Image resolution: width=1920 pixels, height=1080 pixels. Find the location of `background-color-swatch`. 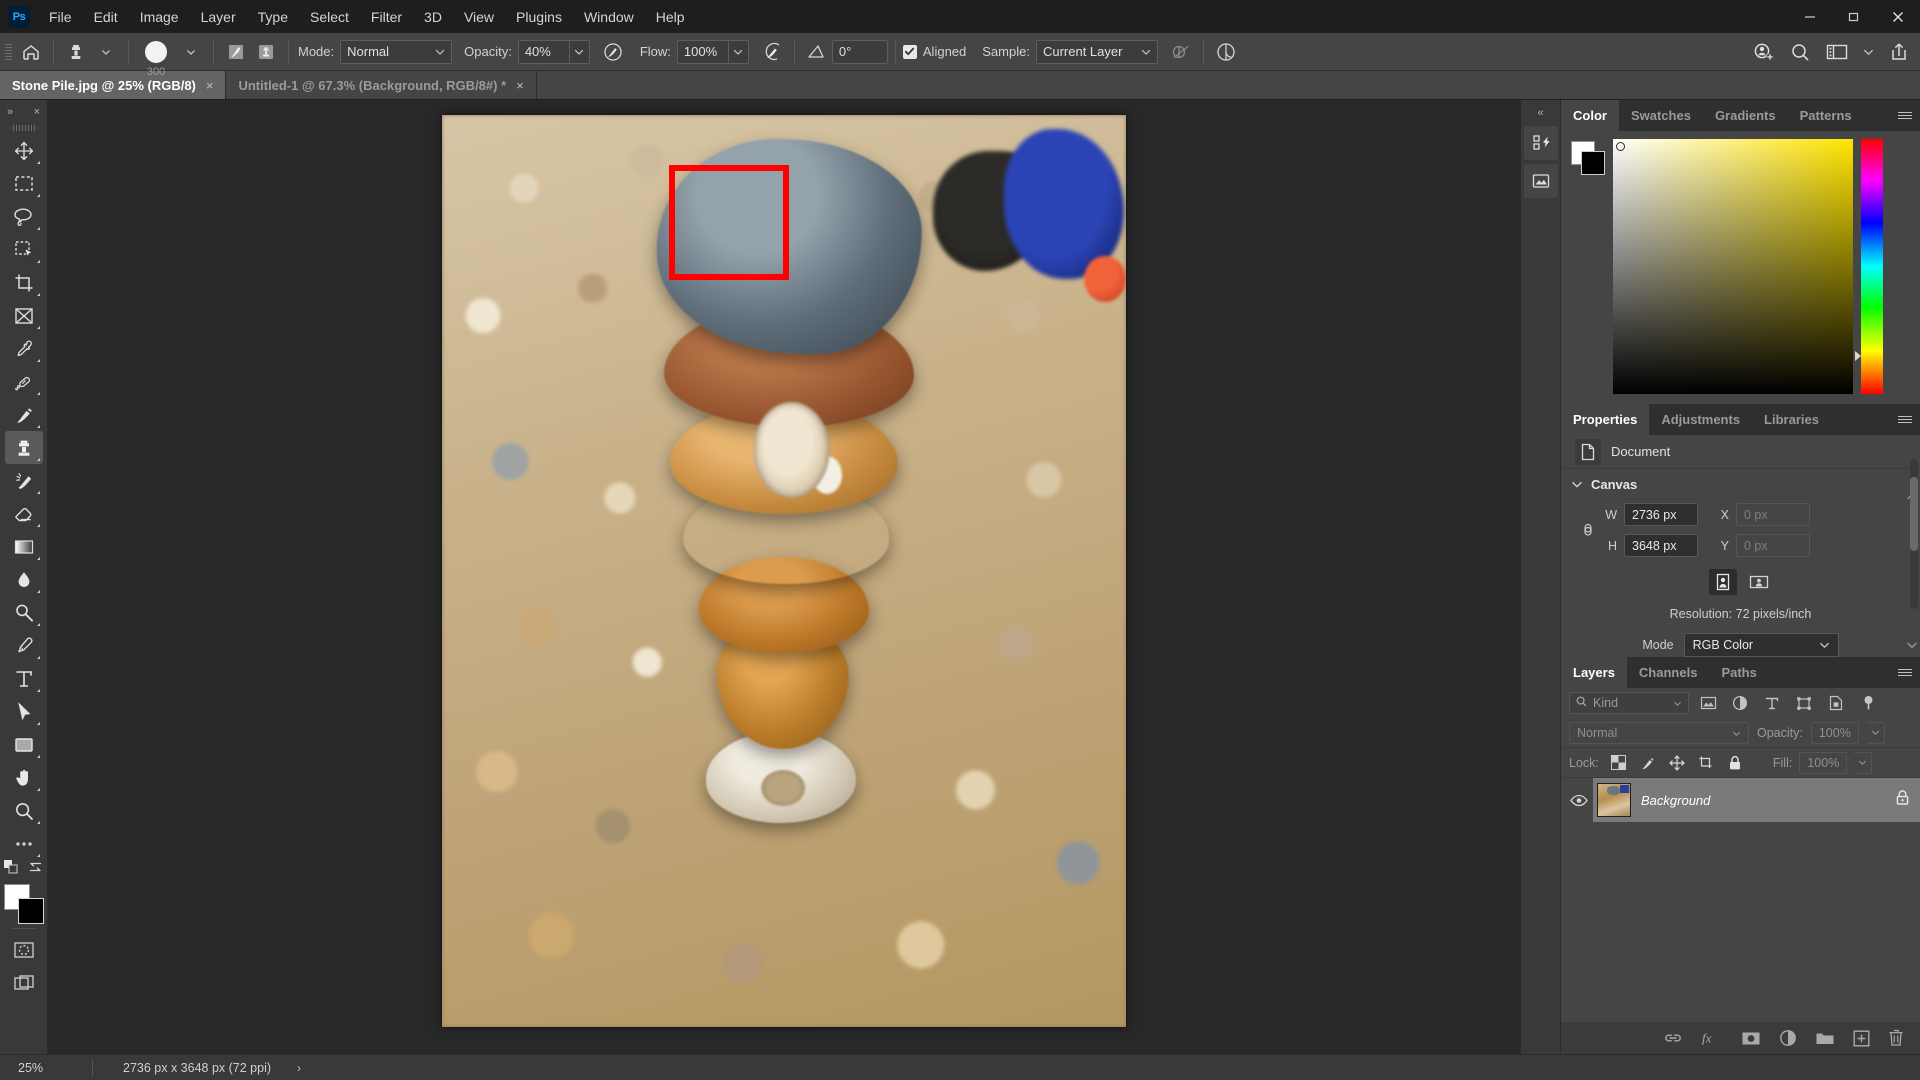

background-color-swatch is located at coordinates (30, 911).